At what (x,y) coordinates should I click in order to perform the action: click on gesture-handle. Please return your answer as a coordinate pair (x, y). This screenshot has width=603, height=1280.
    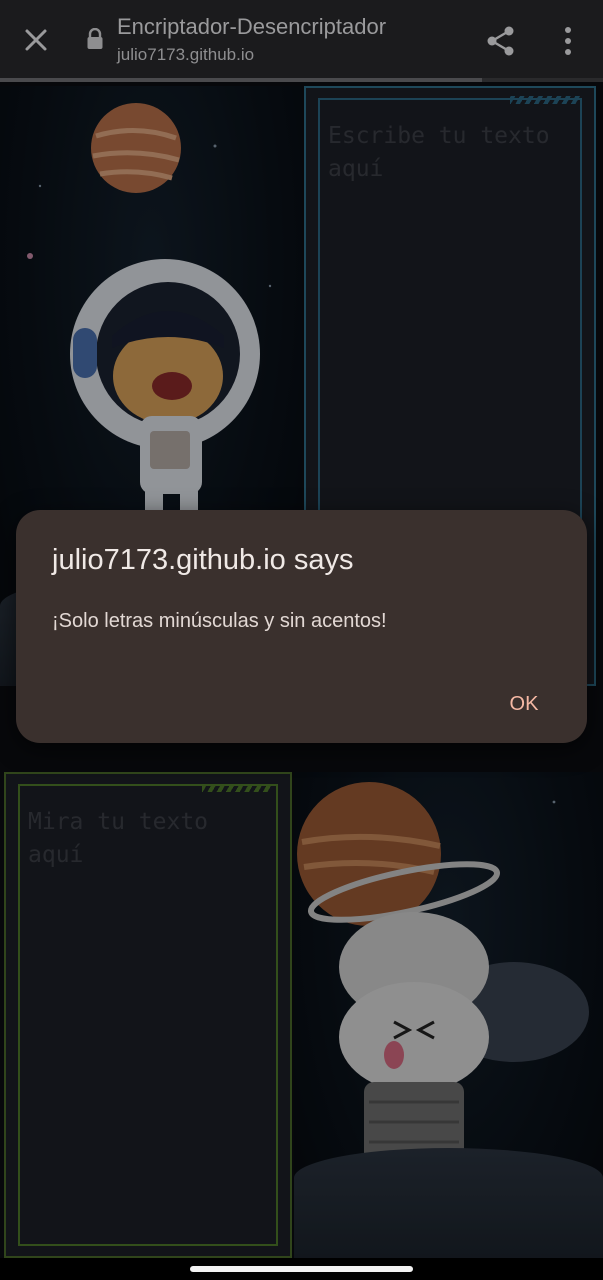
    Looking at the image, I should click on (301, 1269).